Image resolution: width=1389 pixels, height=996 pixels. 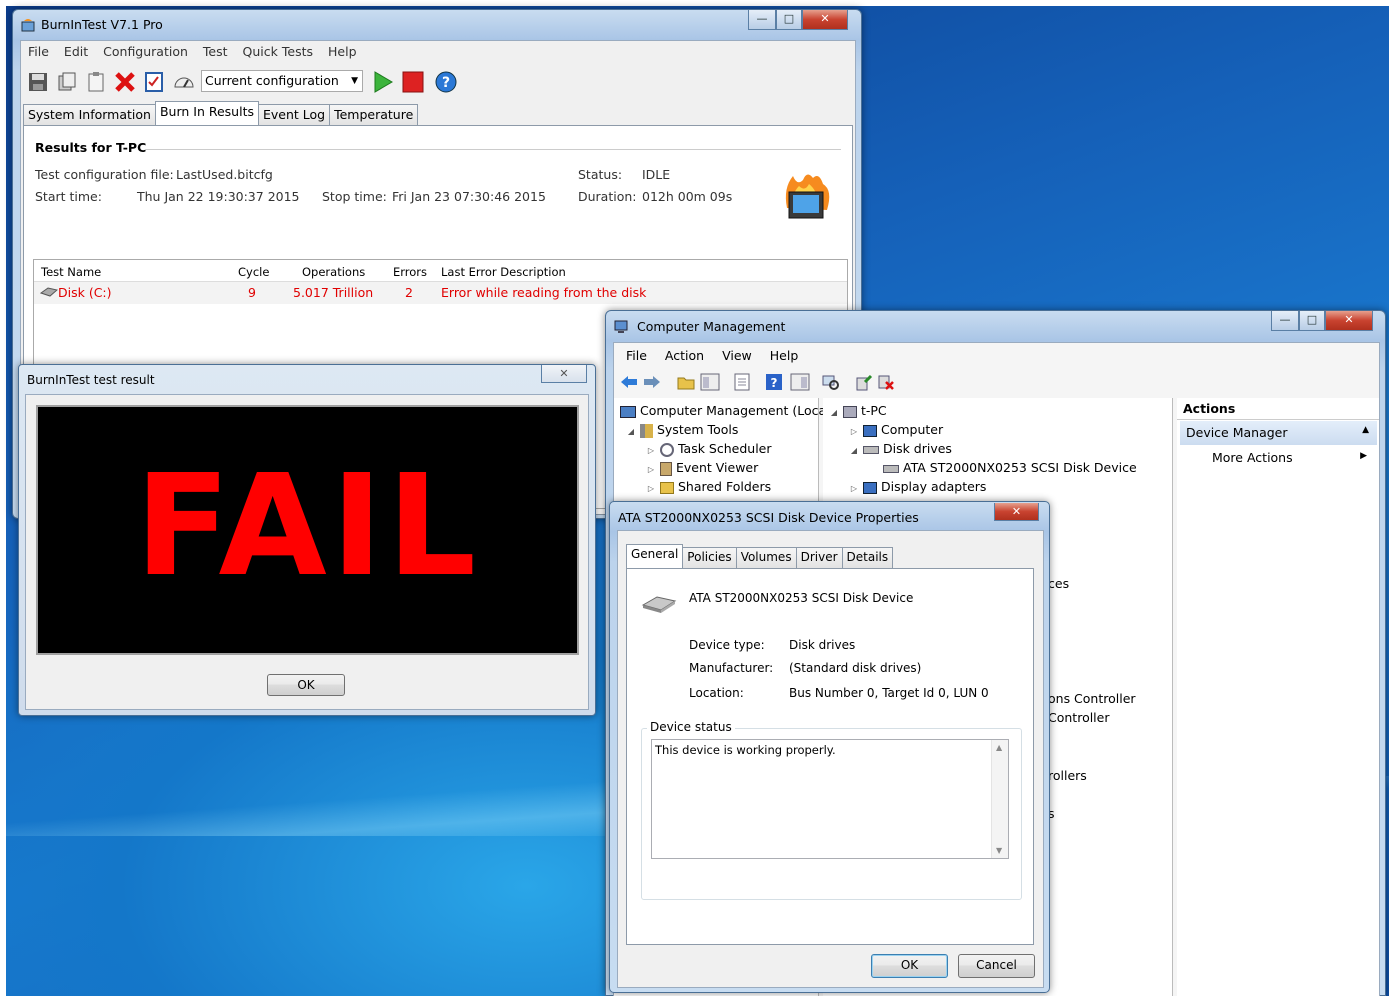 What do you see at coordinates (858, 410) in the screenshot?
I see `device-tree-root: ◢ t-PC` at bounding box center [858, 410].